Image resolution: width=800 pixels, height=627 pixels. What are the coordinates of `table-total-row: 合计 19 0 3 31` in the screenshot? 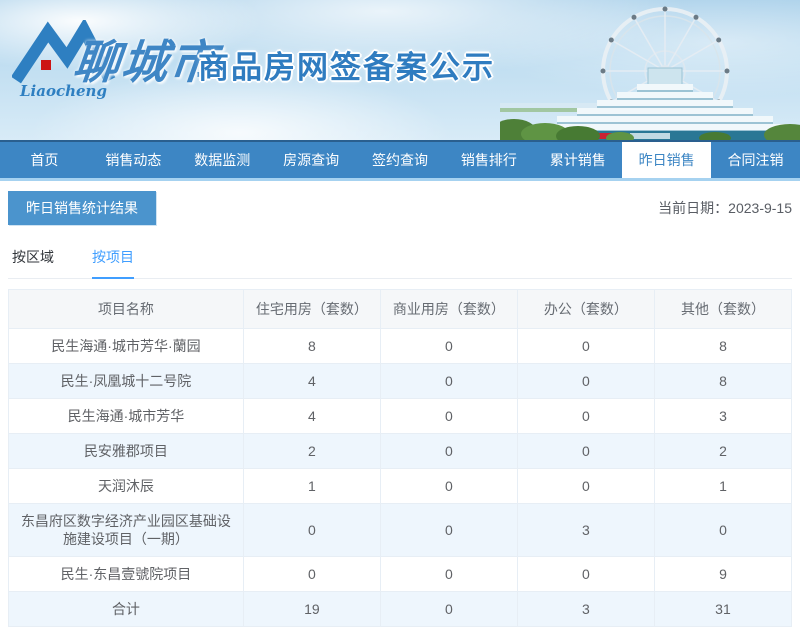 It's located at (400, 609).